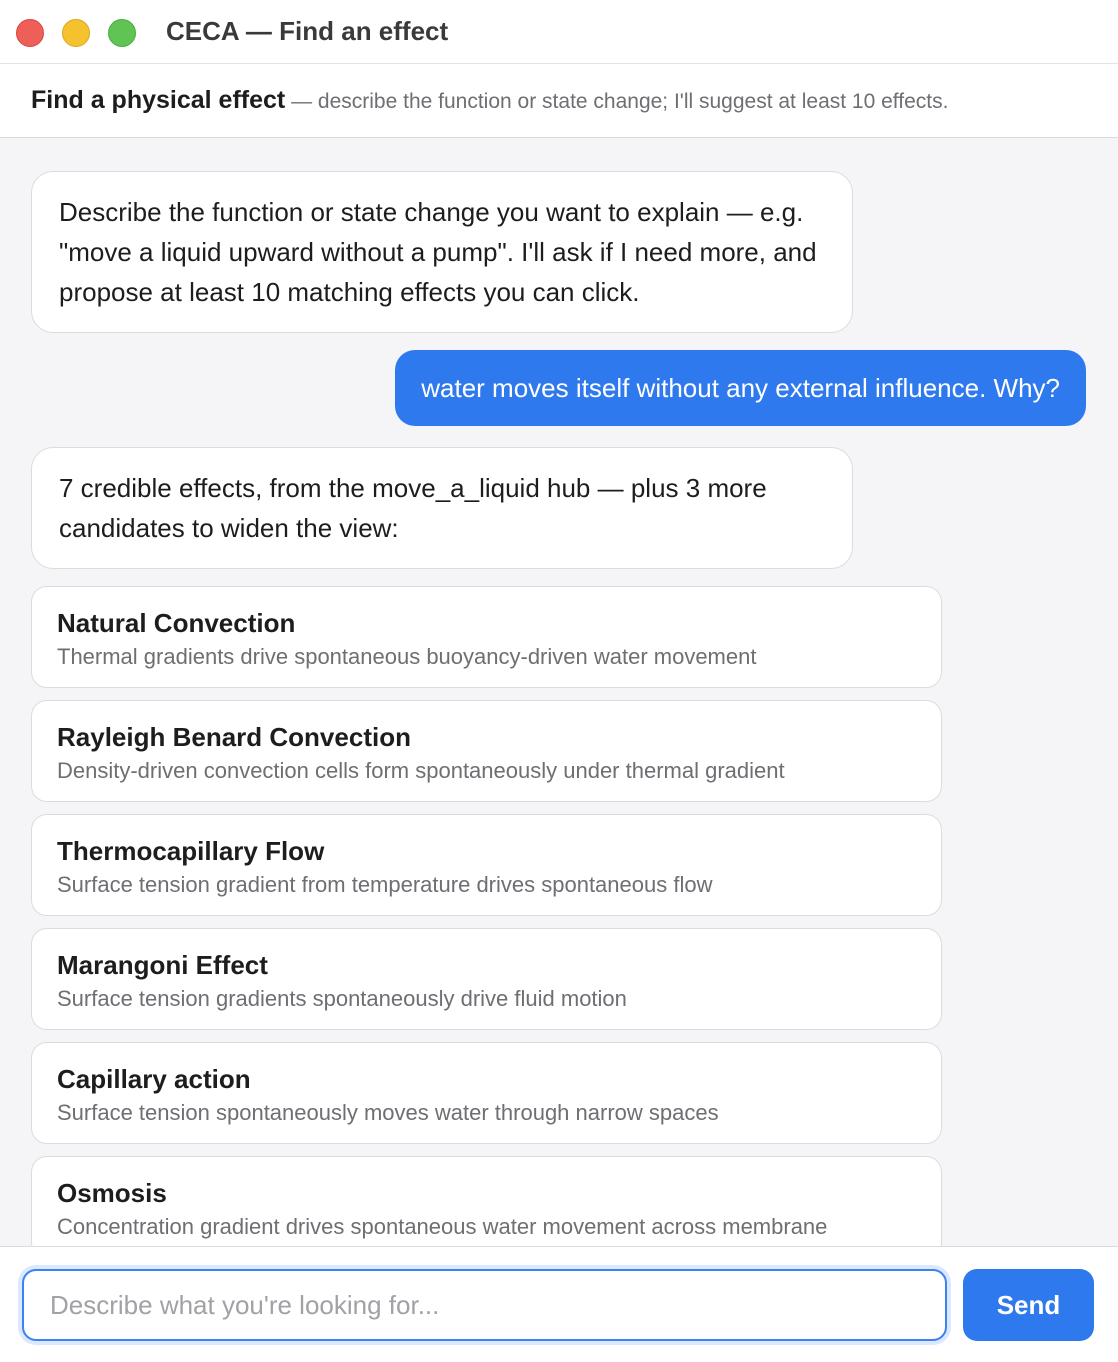 The width and height of the screenshot is (1118, 1362). Describe the element at coordinates (30, 33) in the screenshot. I see `close-window-button` at that location.